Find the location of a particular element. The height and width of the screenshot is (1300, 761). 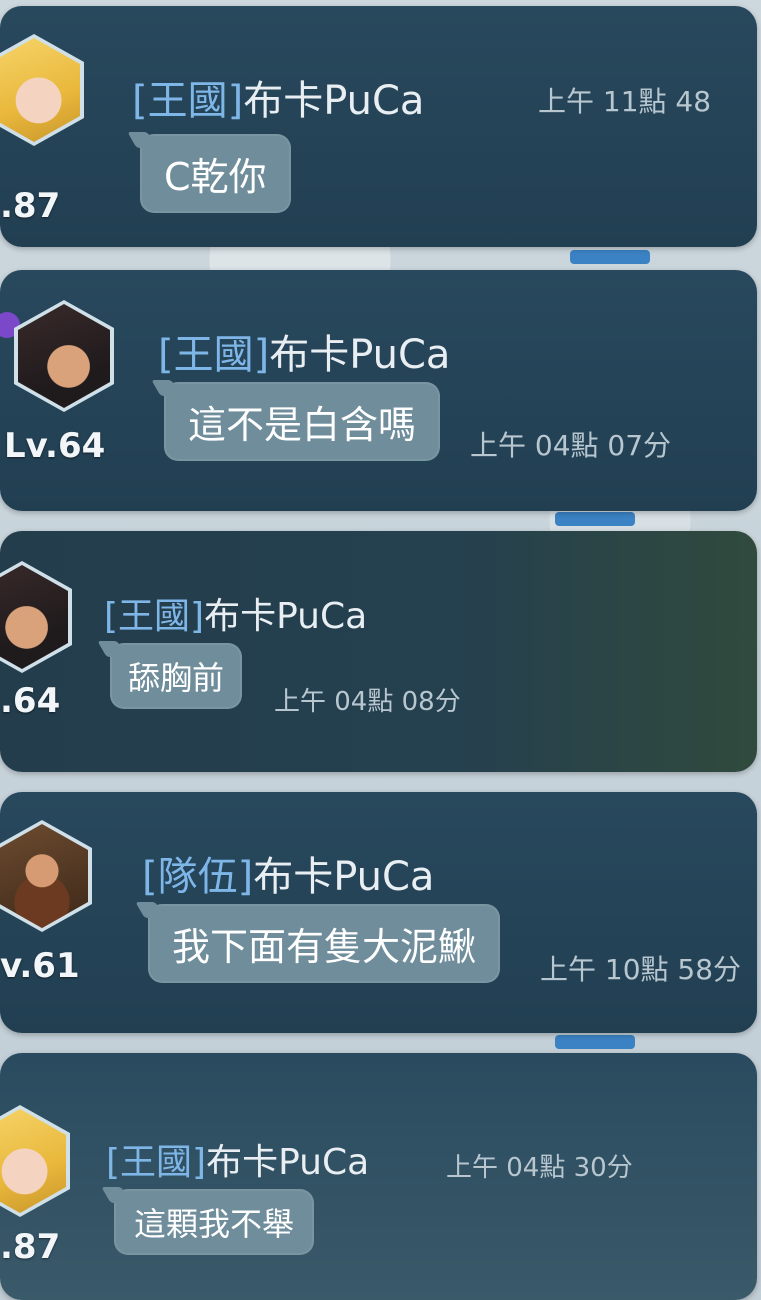

message-bubble: 我下面有隻大泥鰍 is located at coordinates (324, 943).